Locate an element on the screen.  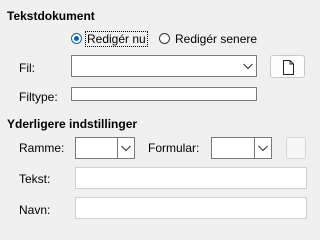
text-field is located at coordinates (191, 178).